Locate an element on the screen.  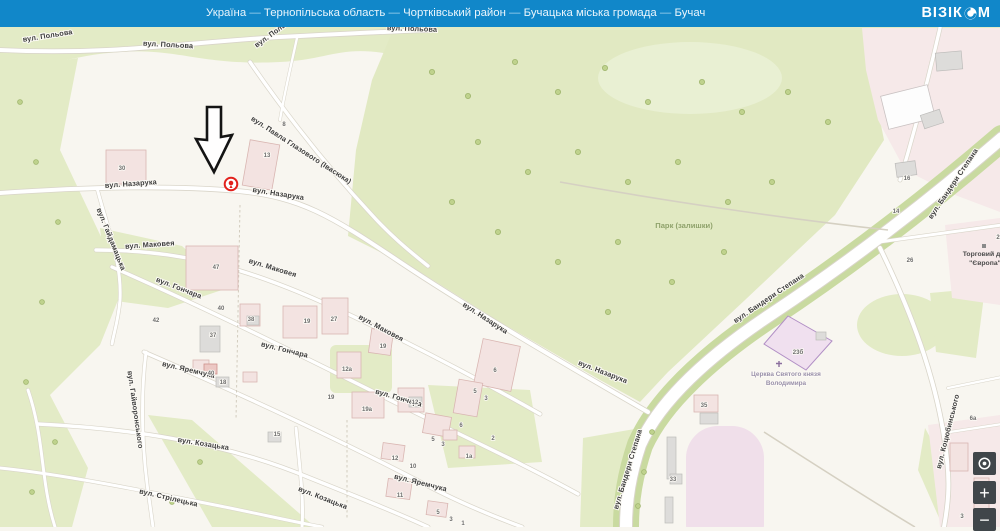
shop-poi-icon is located at coordinates (984, 246).